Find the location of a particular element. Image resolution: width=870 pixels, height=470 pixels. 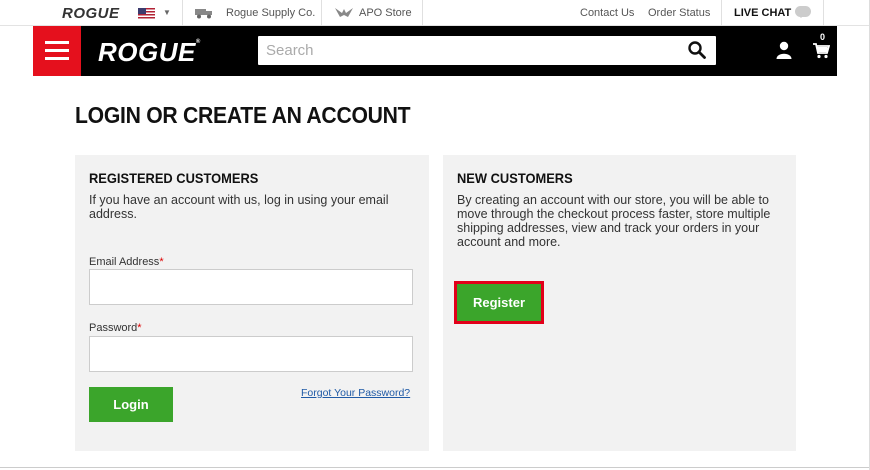

chat-bubble-icon is located at coordinates (803, 12).